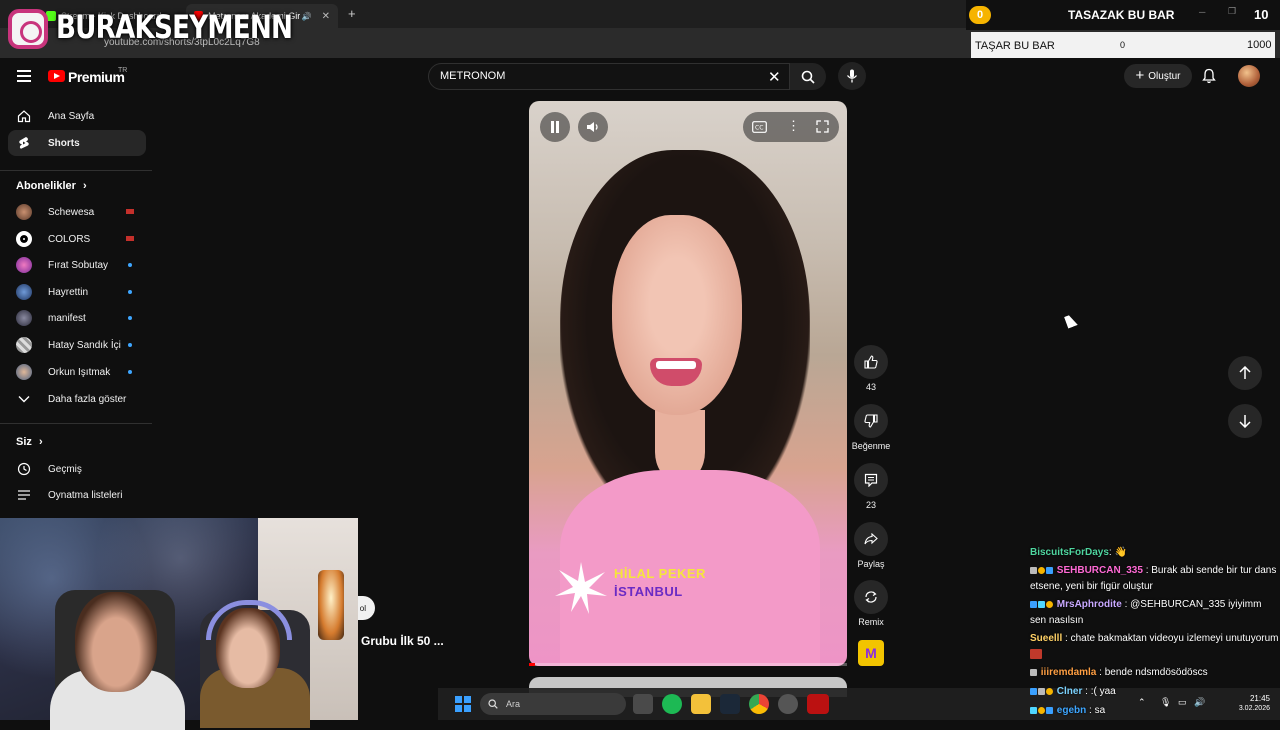 The image size is (1280, 730). Describe the element at coordinates (1033, 710) in the screenshot. I see `diamond-badge-icon` at that location.